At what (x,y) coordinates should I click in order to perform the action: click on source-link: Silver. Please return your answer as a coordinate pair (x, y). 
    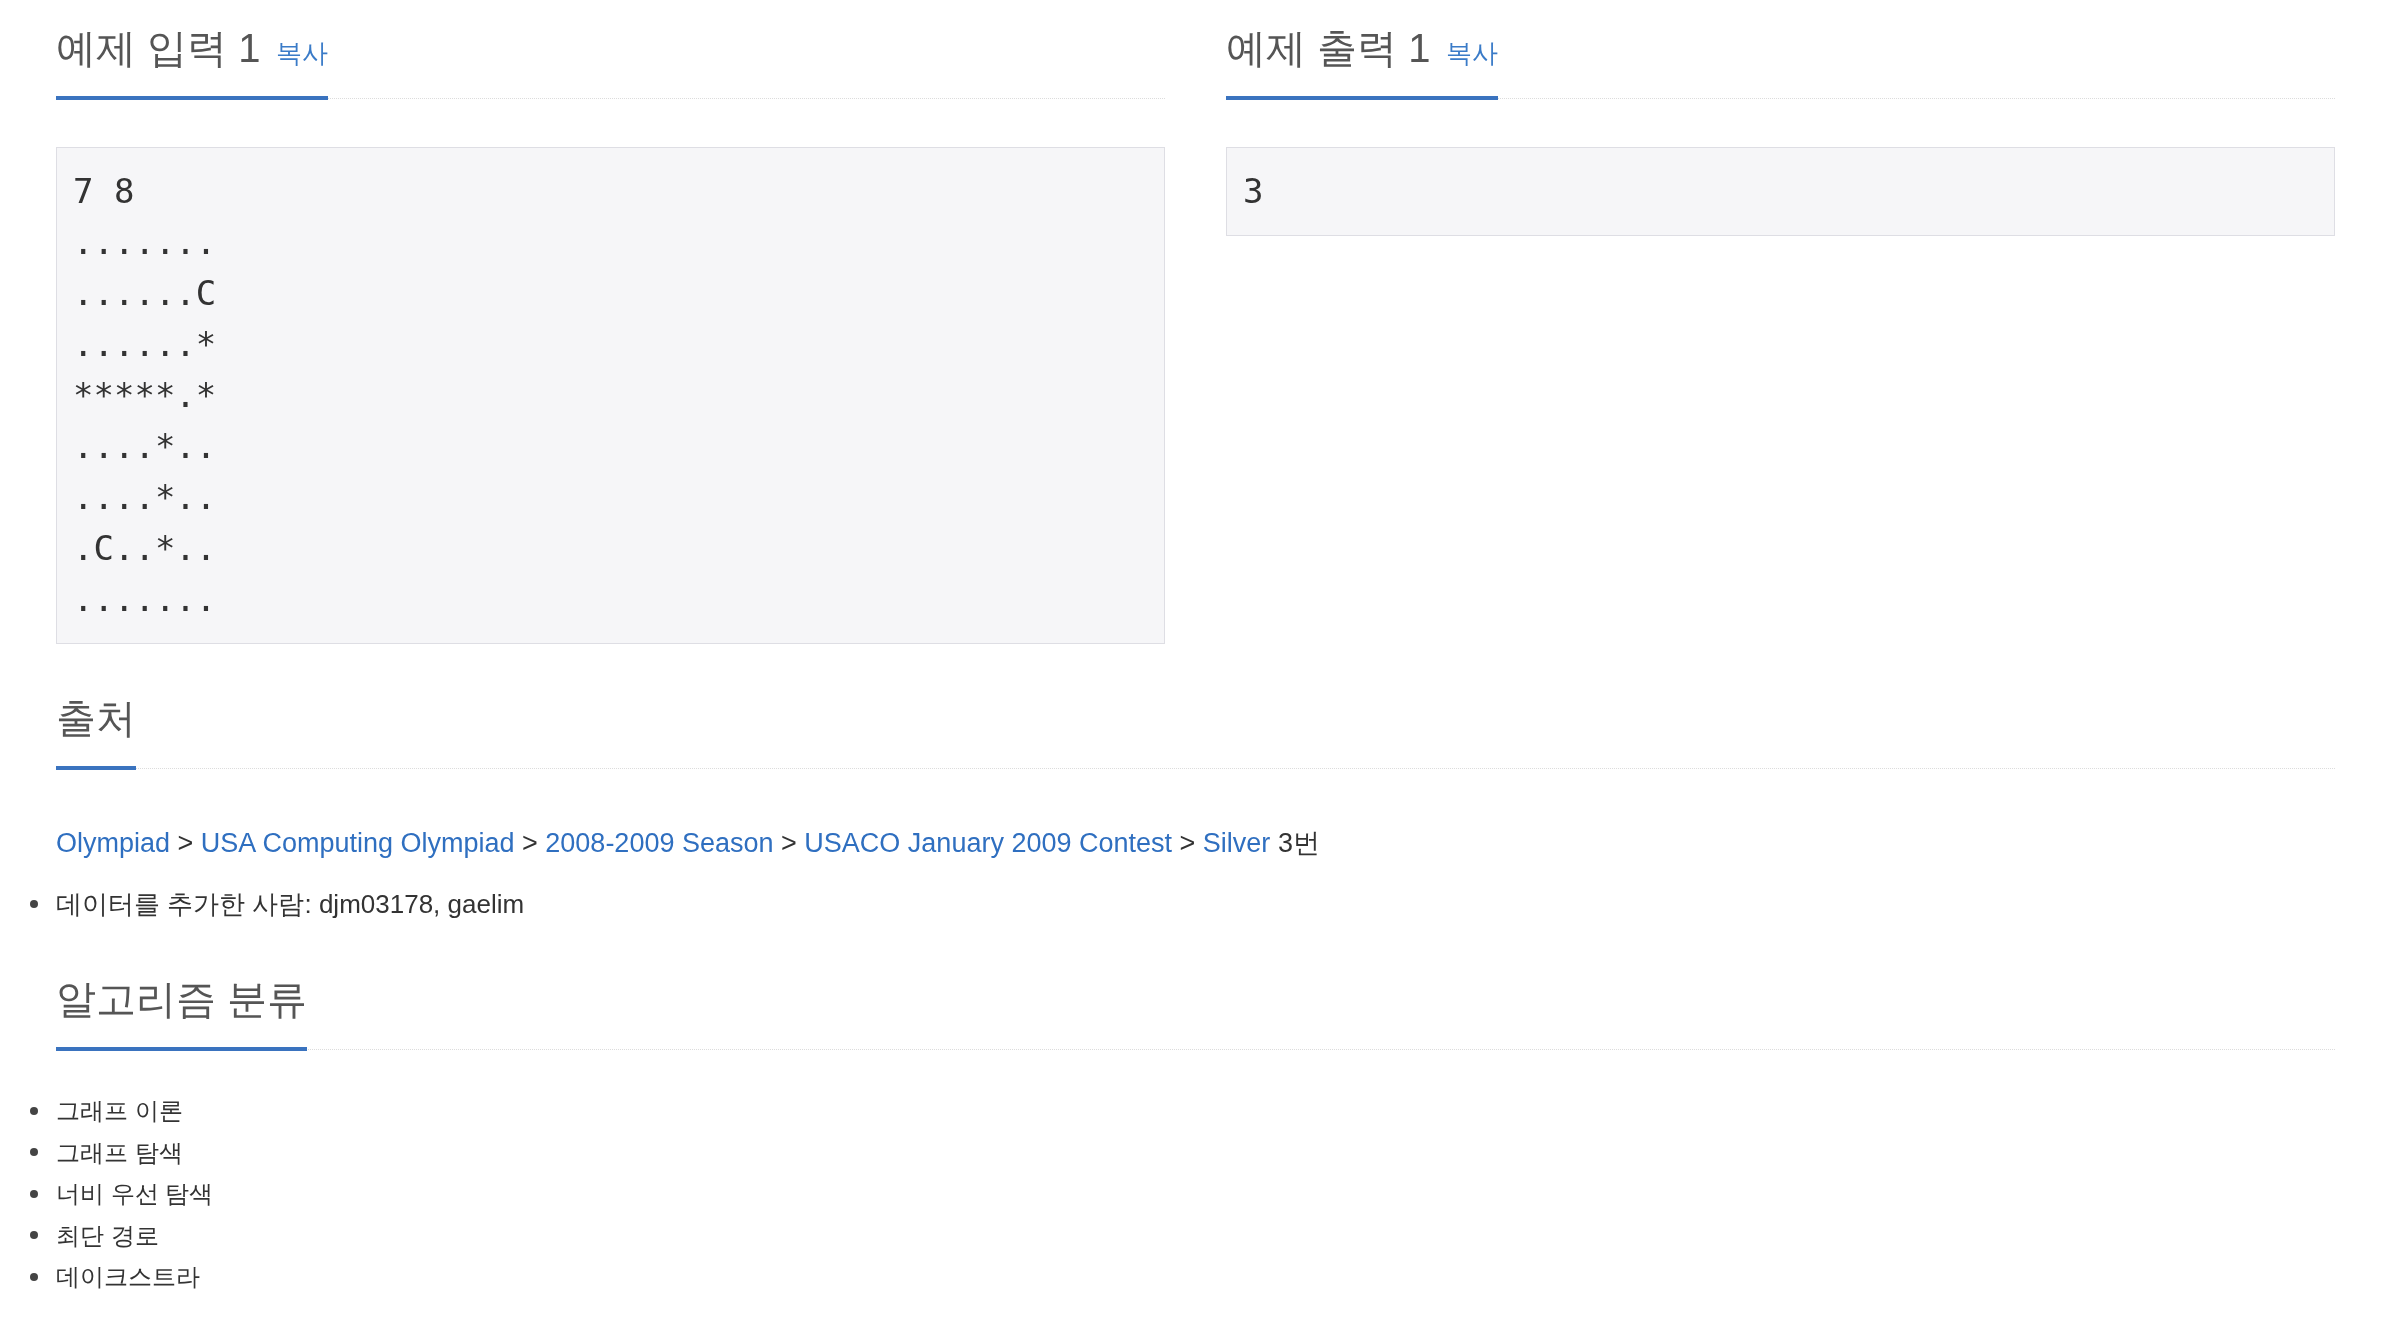
    Looking at the image, I should click on (1236, 843).